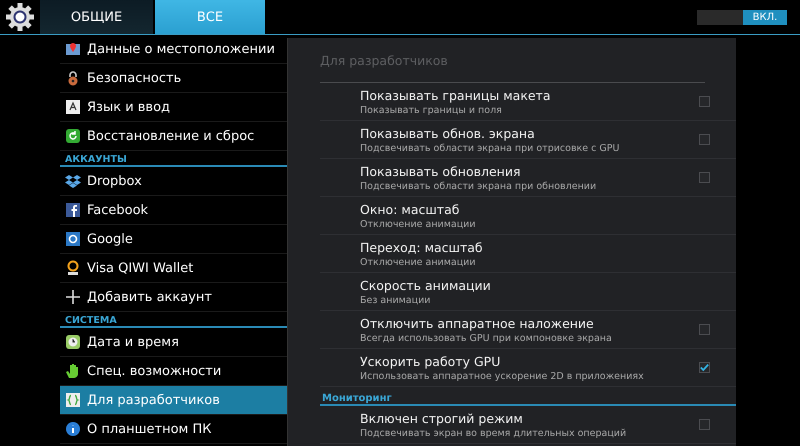 This screenshot has height=446, width=800. I want to click on setting-row: Показывать границы макета Показывать границы и поля, so click(528, 102).